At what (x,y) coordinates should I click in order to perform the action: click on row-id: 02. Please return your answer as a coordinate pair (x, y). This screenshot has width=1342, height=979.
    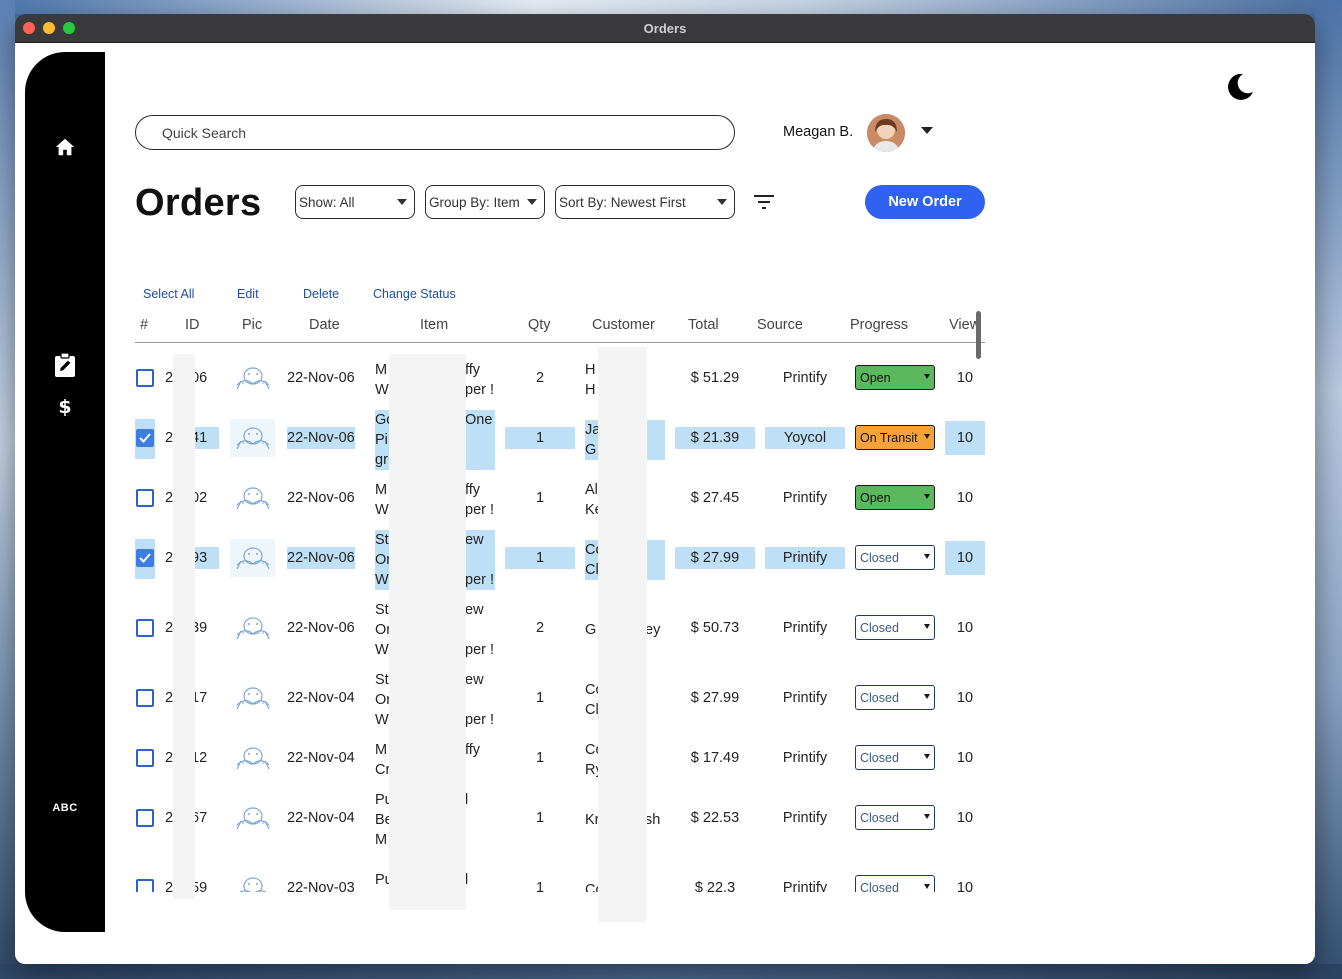
    Looking at the image, I should click on (199, 498).